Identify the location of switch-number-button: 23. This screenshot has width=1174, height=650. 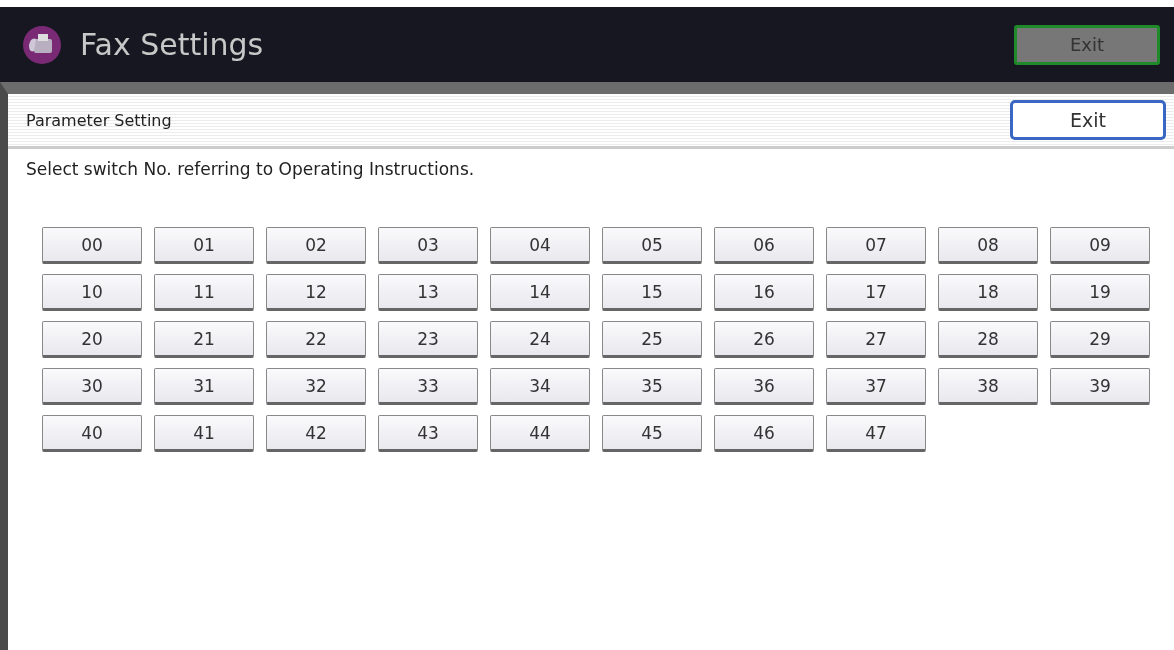
(428, 339).